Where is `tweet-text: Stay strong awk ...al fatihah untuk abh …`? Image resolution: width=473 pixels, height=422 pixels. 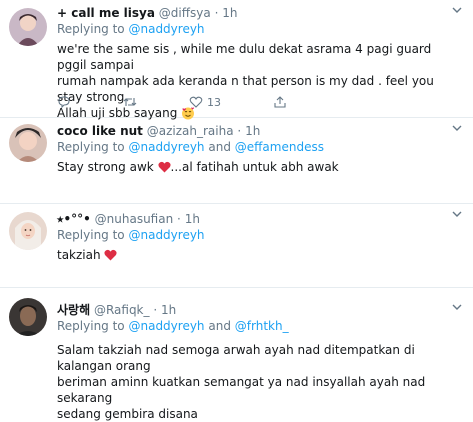
tweet-text: Stay strong awk ...al fatihah untuk abh … is located at coordinates (260, 167).